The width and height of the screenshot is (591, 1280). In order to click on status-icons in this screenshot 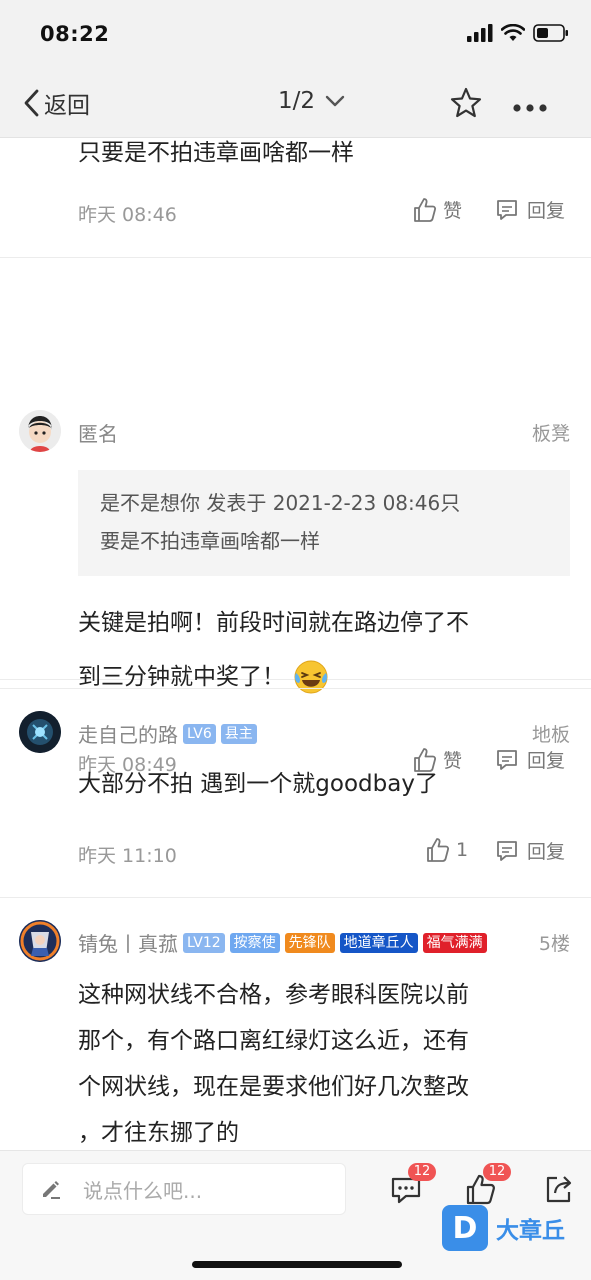, I will do `click(518, 33)`.